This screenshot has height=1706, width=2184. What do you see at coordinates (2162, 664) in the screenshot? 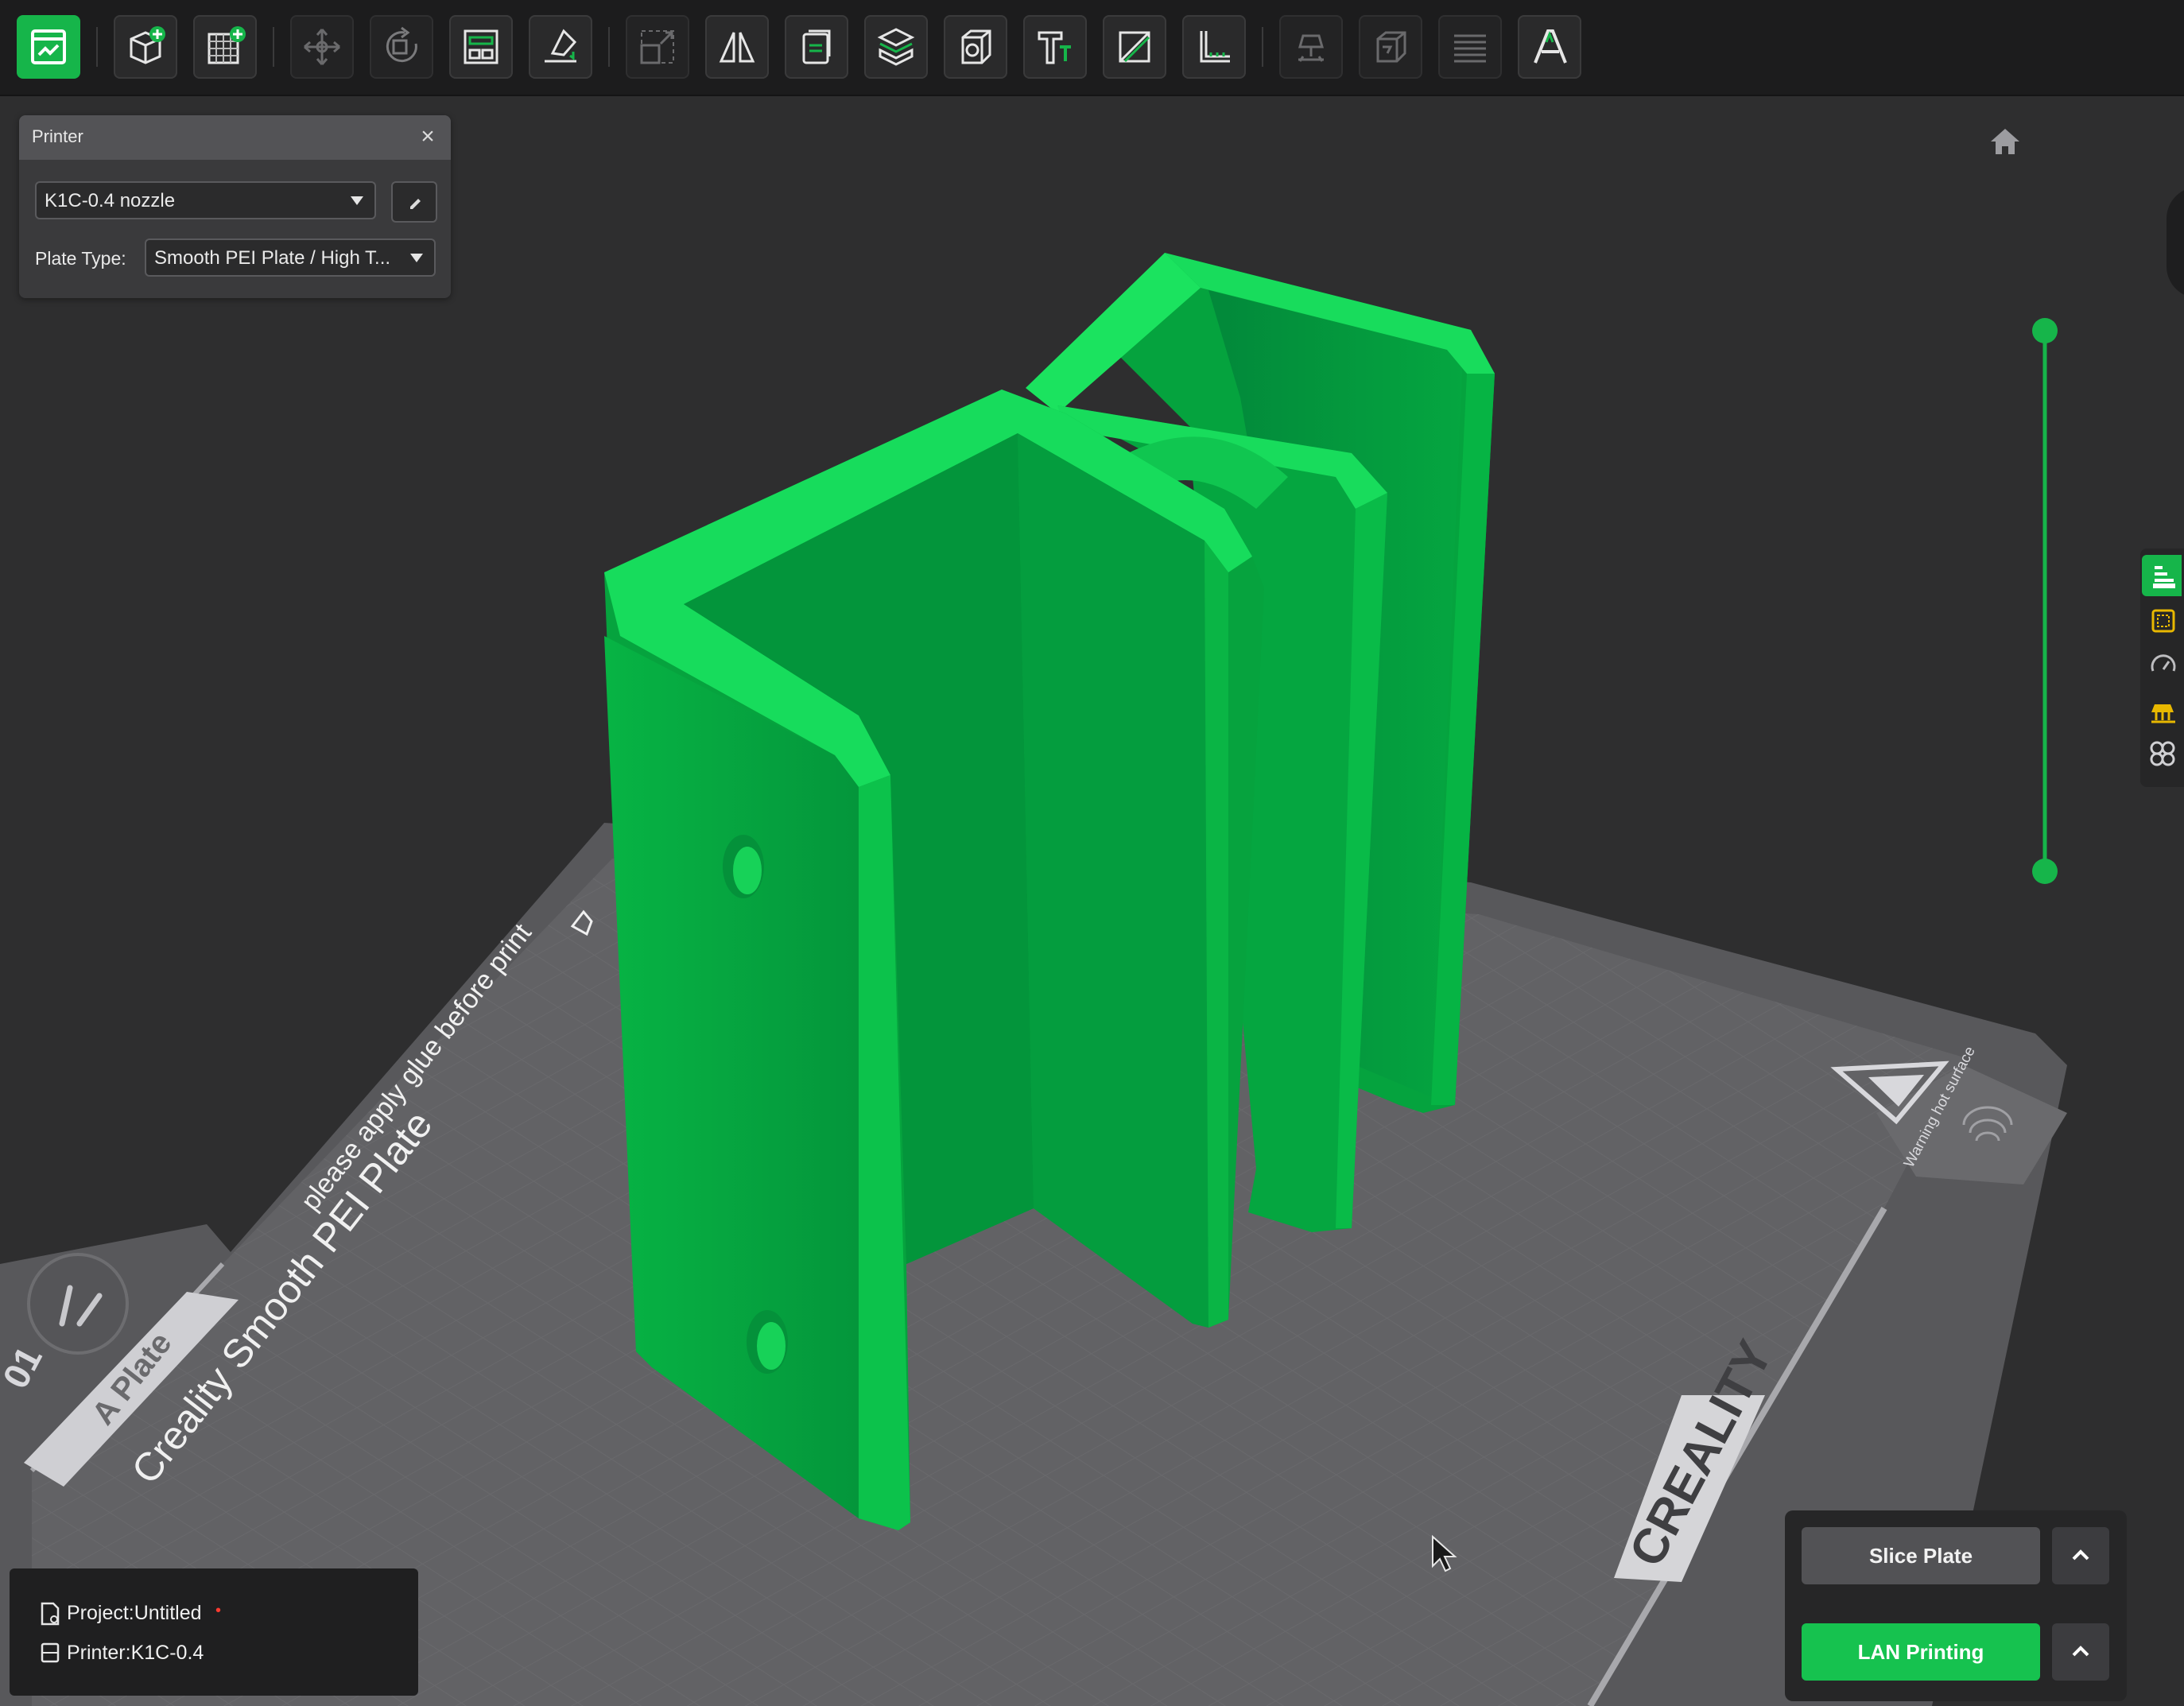
I see `speed-gauge-icon` at bounding box center [2162, 664].